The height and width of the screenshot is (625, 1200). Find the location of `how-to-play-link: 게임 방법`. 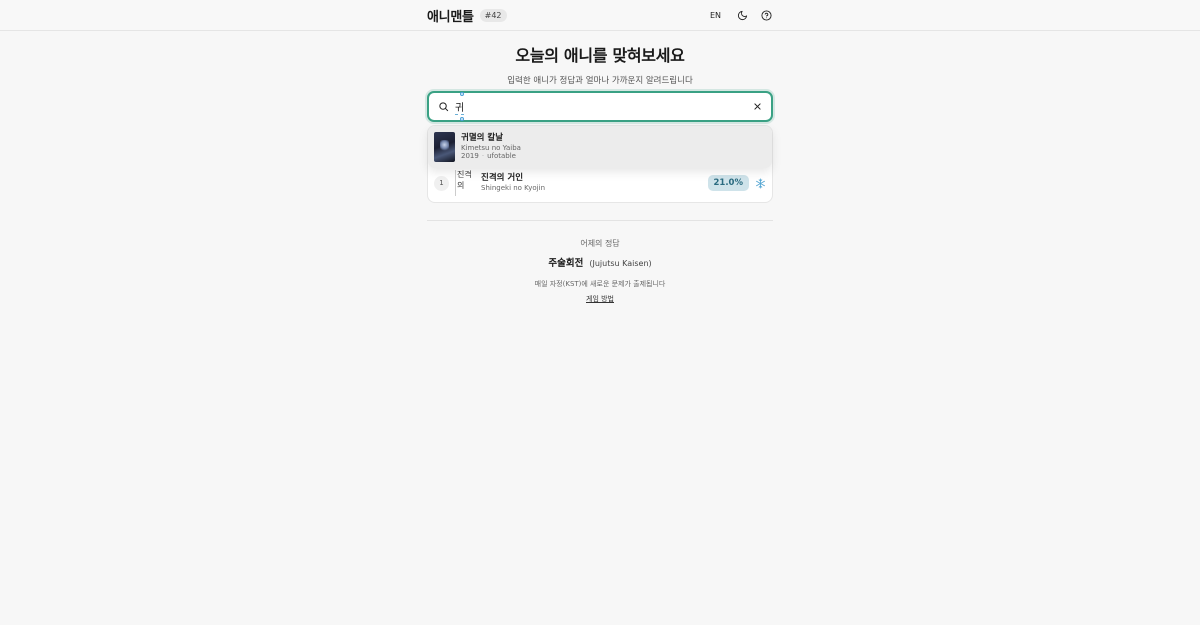

how-to-play-link: 게임 방법 is located at coordinates (600, 299).